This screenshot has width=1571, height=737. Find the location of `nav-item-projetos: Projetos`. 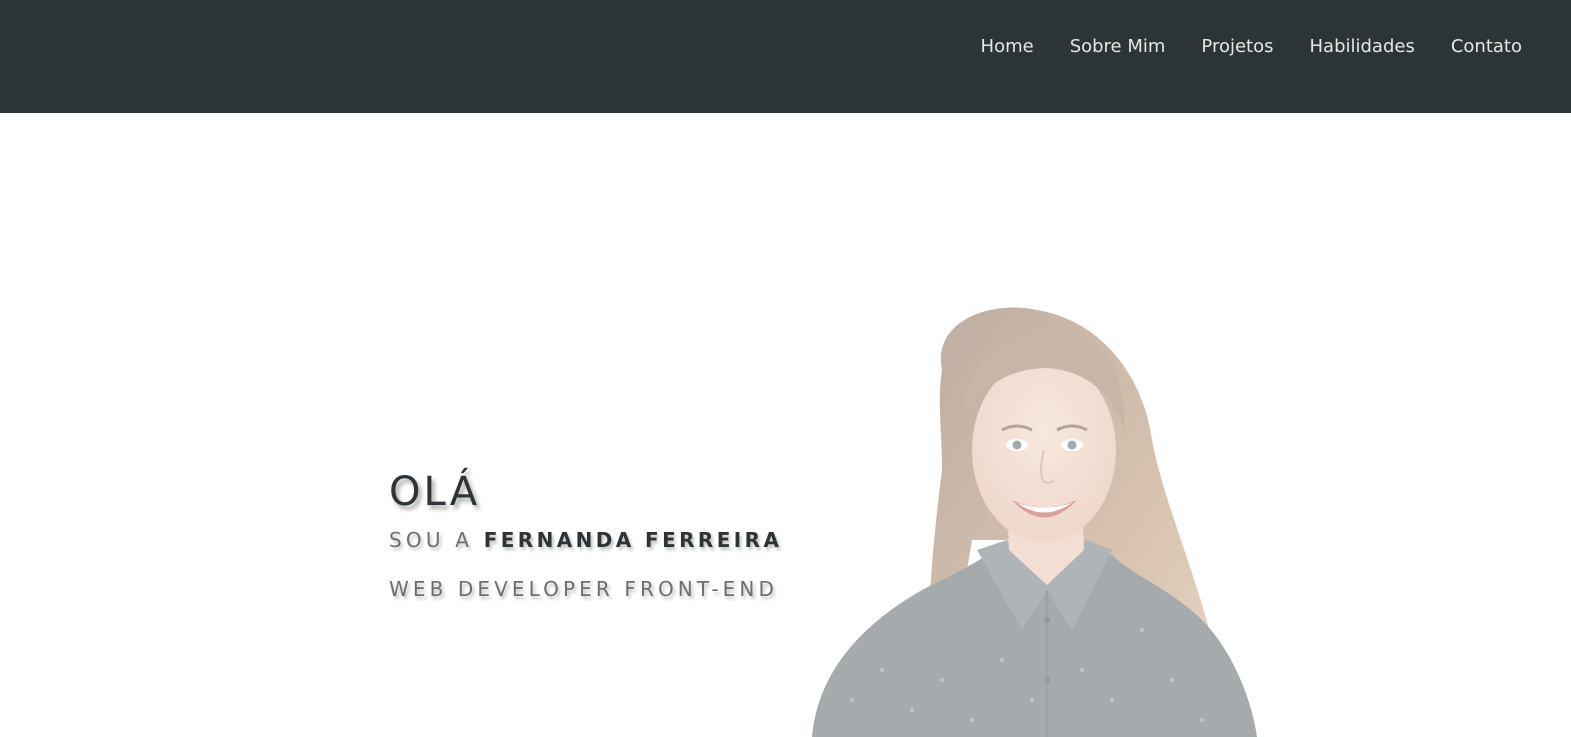

nav-item-projetos: Projetos is located at coordinates (1237, 47).